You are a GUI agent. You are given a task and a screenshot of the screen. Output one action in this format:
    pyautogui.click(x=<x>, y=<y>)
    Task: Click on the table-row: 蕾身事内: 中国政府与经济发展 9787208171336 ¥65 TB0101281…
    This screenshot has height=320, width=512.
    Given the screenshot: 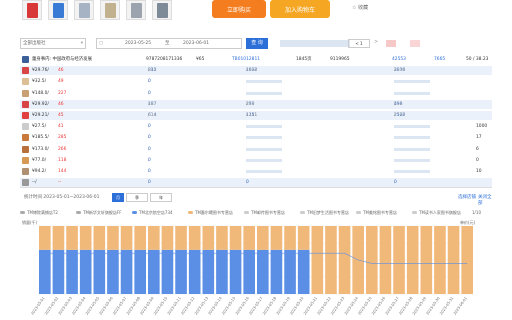 What is the action you would take?
    pyautogui.click(x=256, y=59)
    